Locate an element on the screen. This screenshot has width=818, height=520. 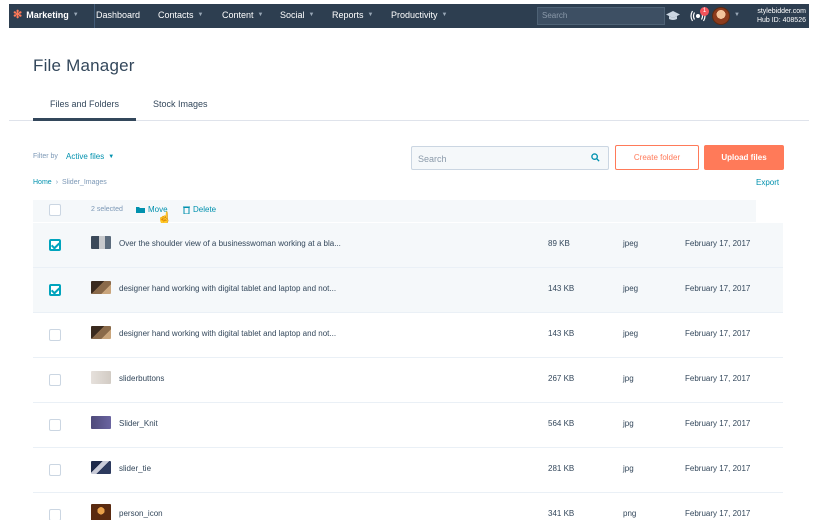
nav-item-label: Productivity is located at coordinates (414, 15).